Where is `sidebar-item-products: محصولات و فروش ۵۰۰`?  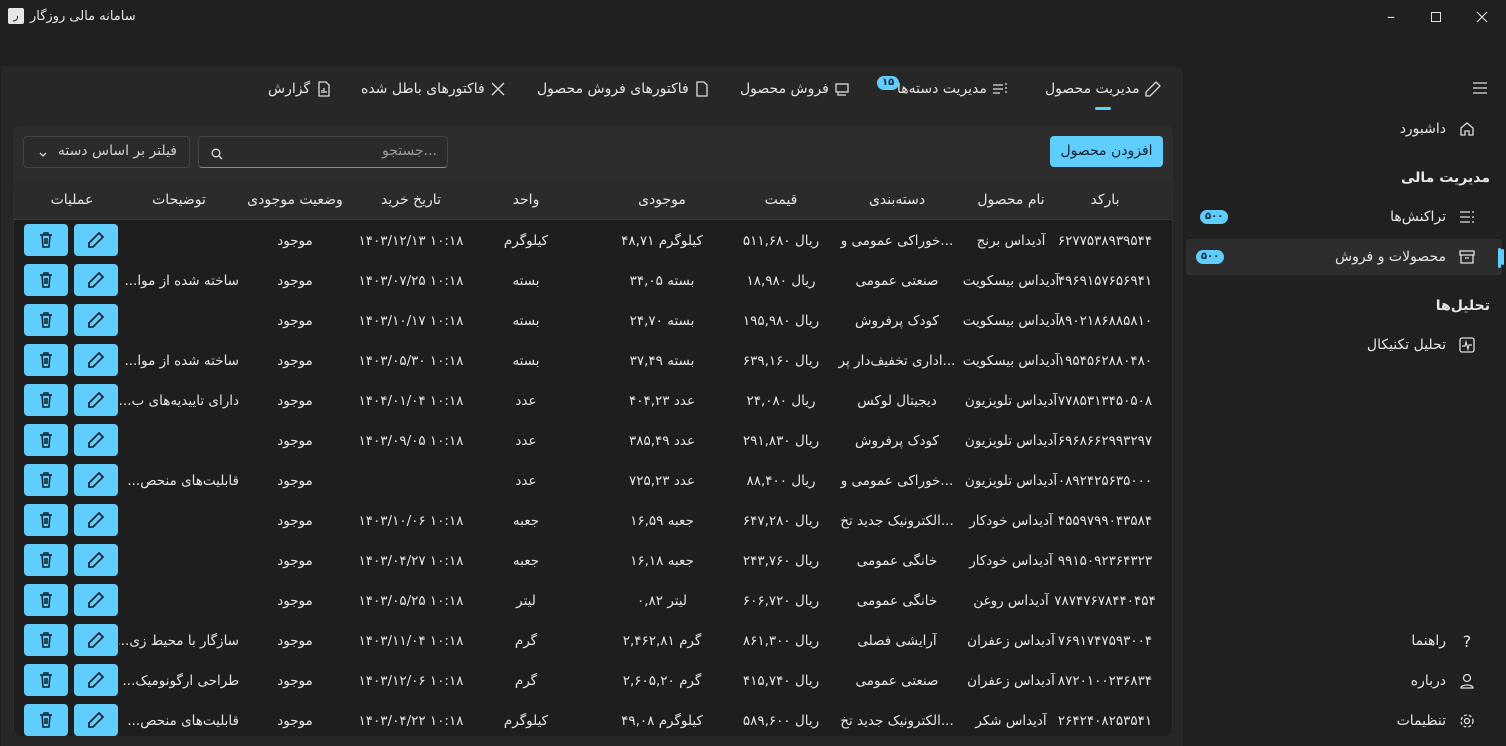
sidebar-item-products: محصولات و فروش ۵۰۰ is located at coordinates (1345, 257).